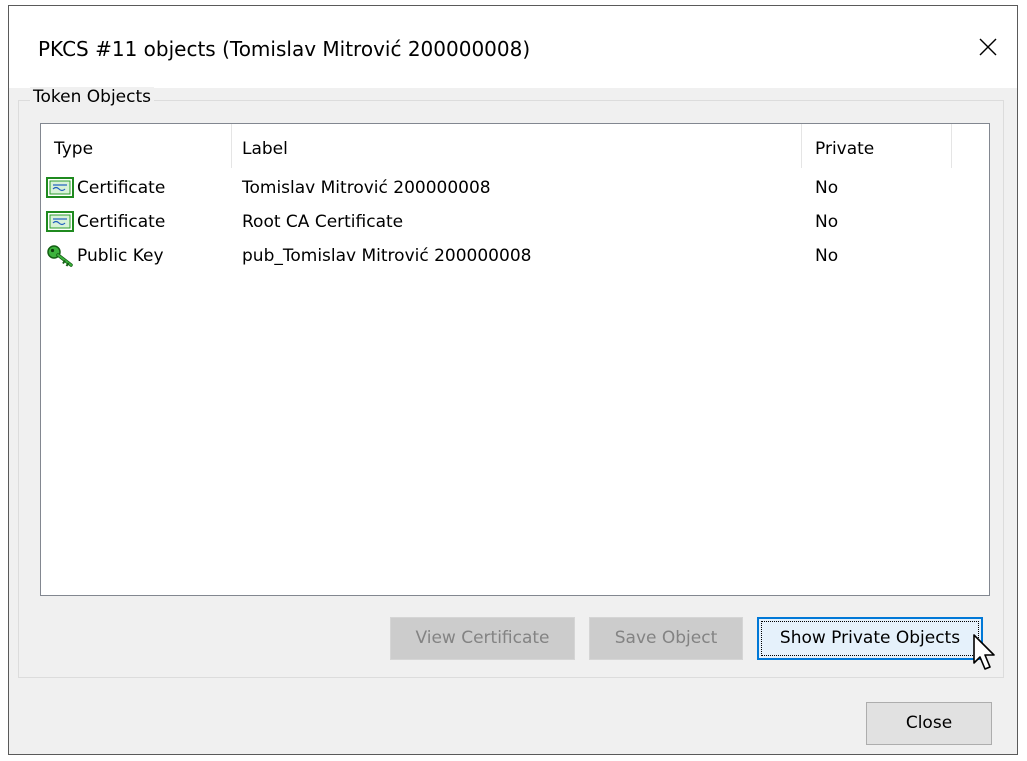  What do you see at coordinates (323, 222) in the screenshot?
I see `row-label: Root CA Certificate` at bounding box center [323, 222].